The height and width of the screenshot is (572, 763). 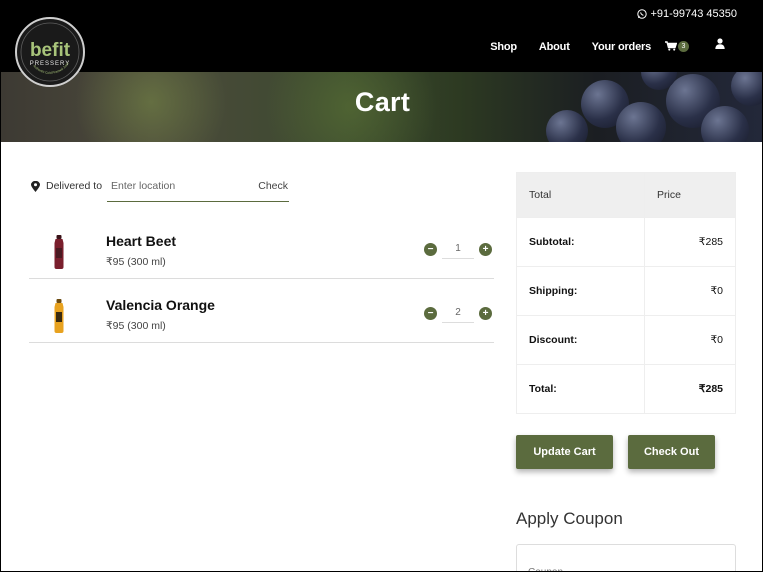 I want to click on column-header-total: Total, so click(x=580, y=195).